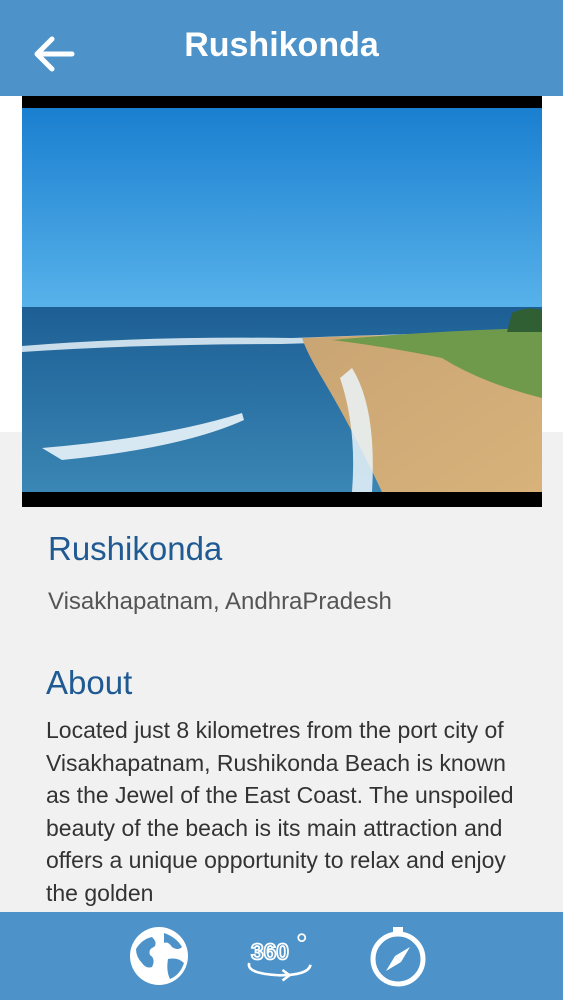 This screenshot has height=1000, width=563. I want to click on bottom-navigation: 360, so click(281, 956).